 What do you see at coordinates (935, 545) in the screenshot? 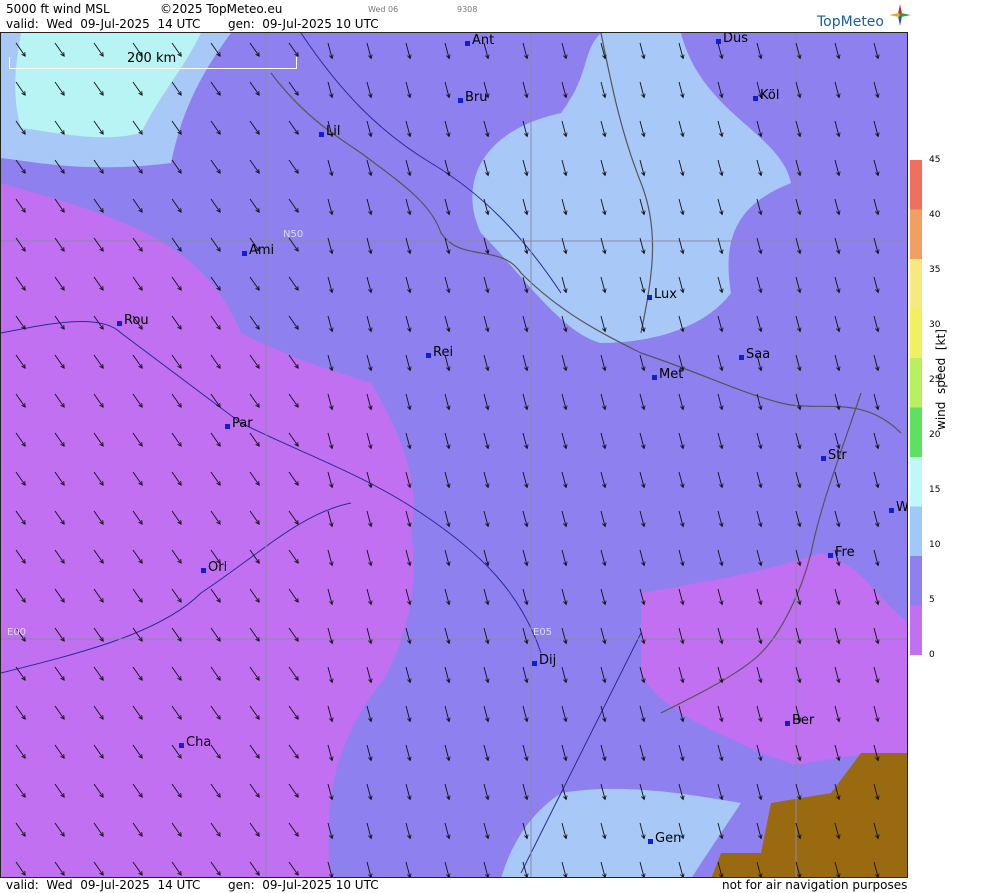
I see `legend-tick: 10` at bounding box center [935, 545].